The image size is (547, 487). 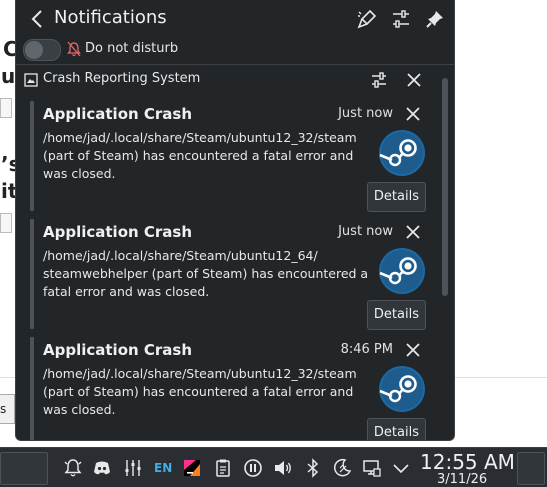 I want to click on notification-time: 8:46 PM, so click(x=366, y=349).